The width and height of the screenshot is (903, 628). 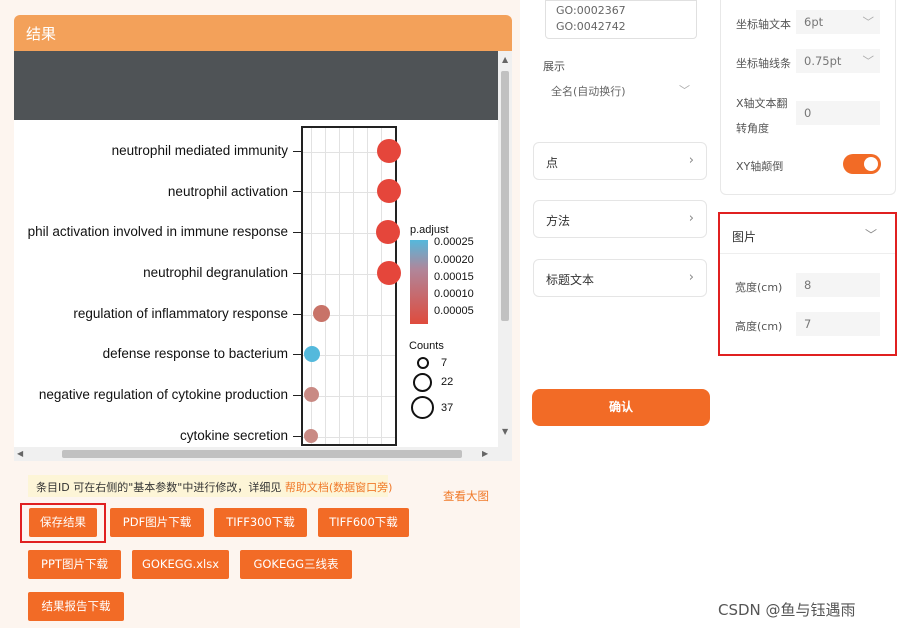 I want to click on scroll-left-icon: ◀, so click(x=20, y=453).